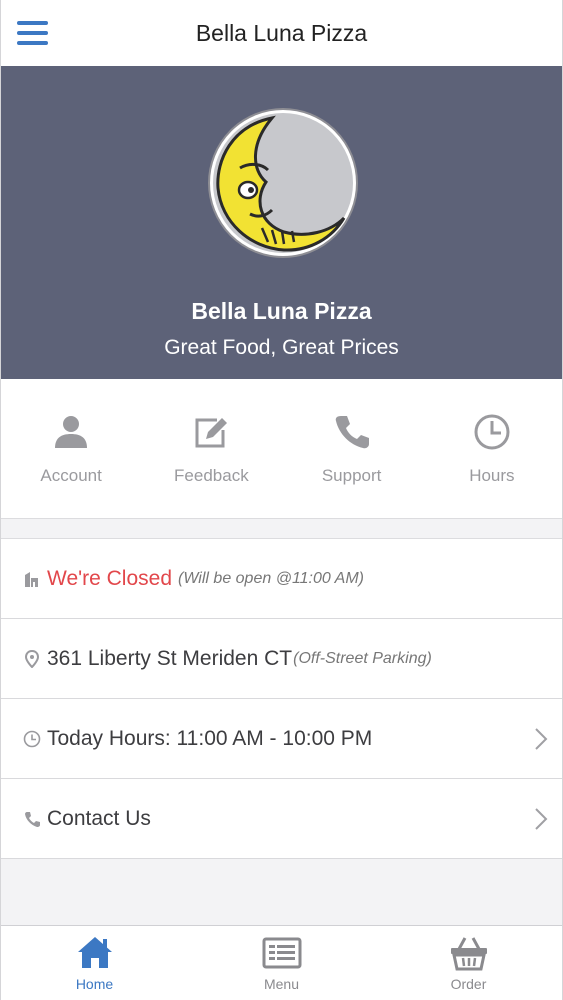 Image resolution: width=563 pixels, height=1000 pixels. I want to click on status-note: (Will be open @11:00 AM), so click(271, 578).